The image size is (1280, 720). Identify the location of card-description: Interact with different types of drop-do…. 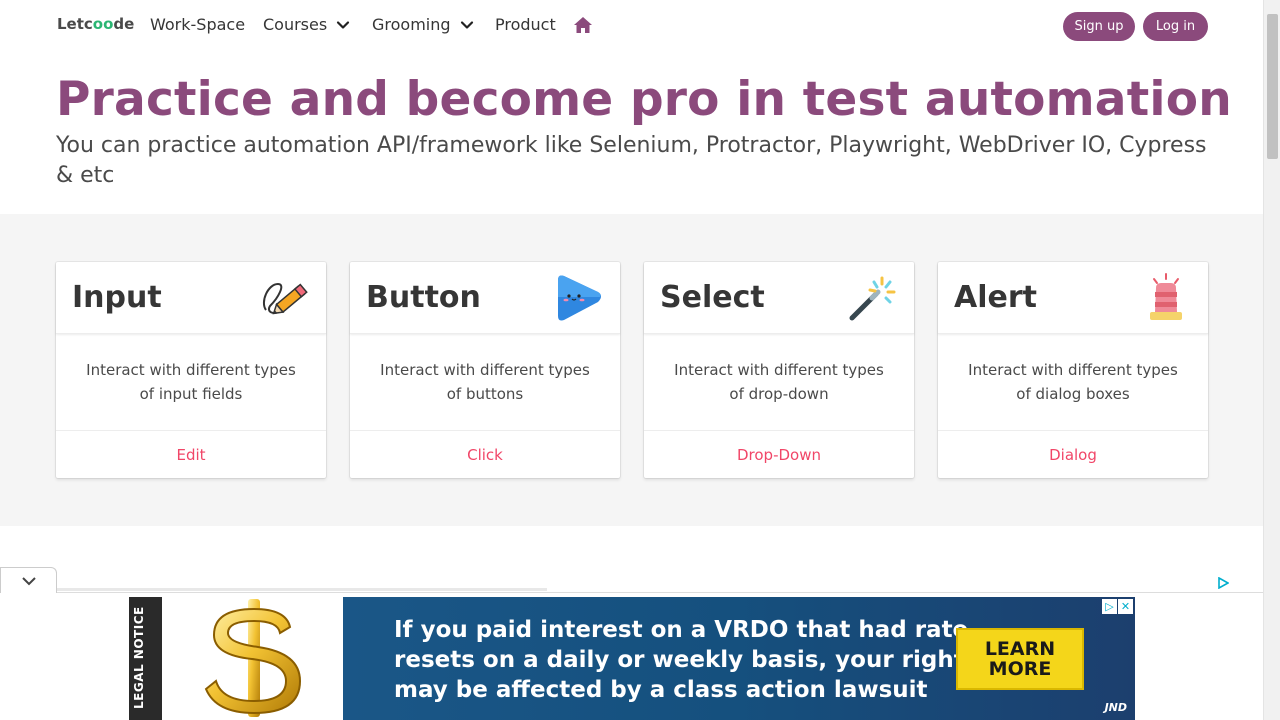
(779, 382).